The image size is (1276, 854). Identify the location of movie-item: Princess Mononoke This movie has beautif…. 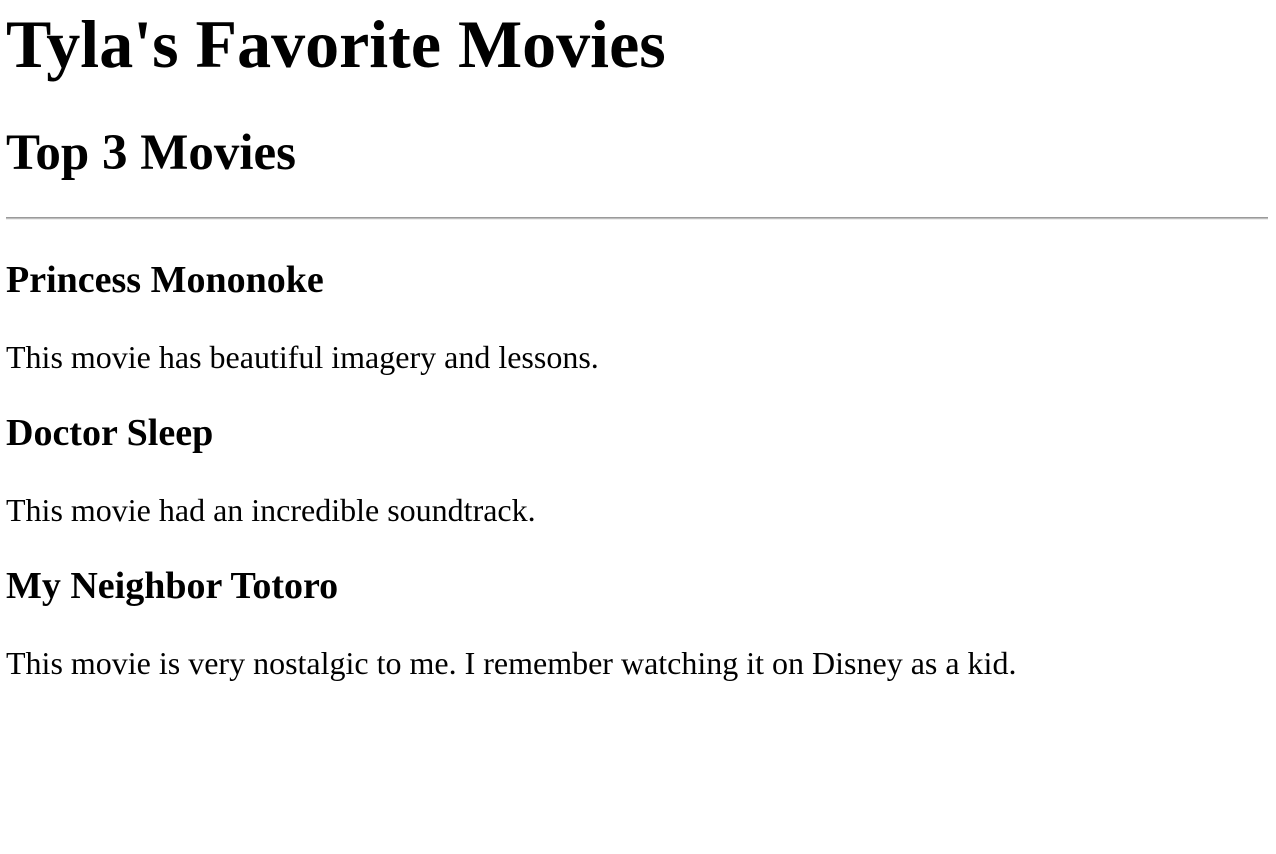
(637, 317).